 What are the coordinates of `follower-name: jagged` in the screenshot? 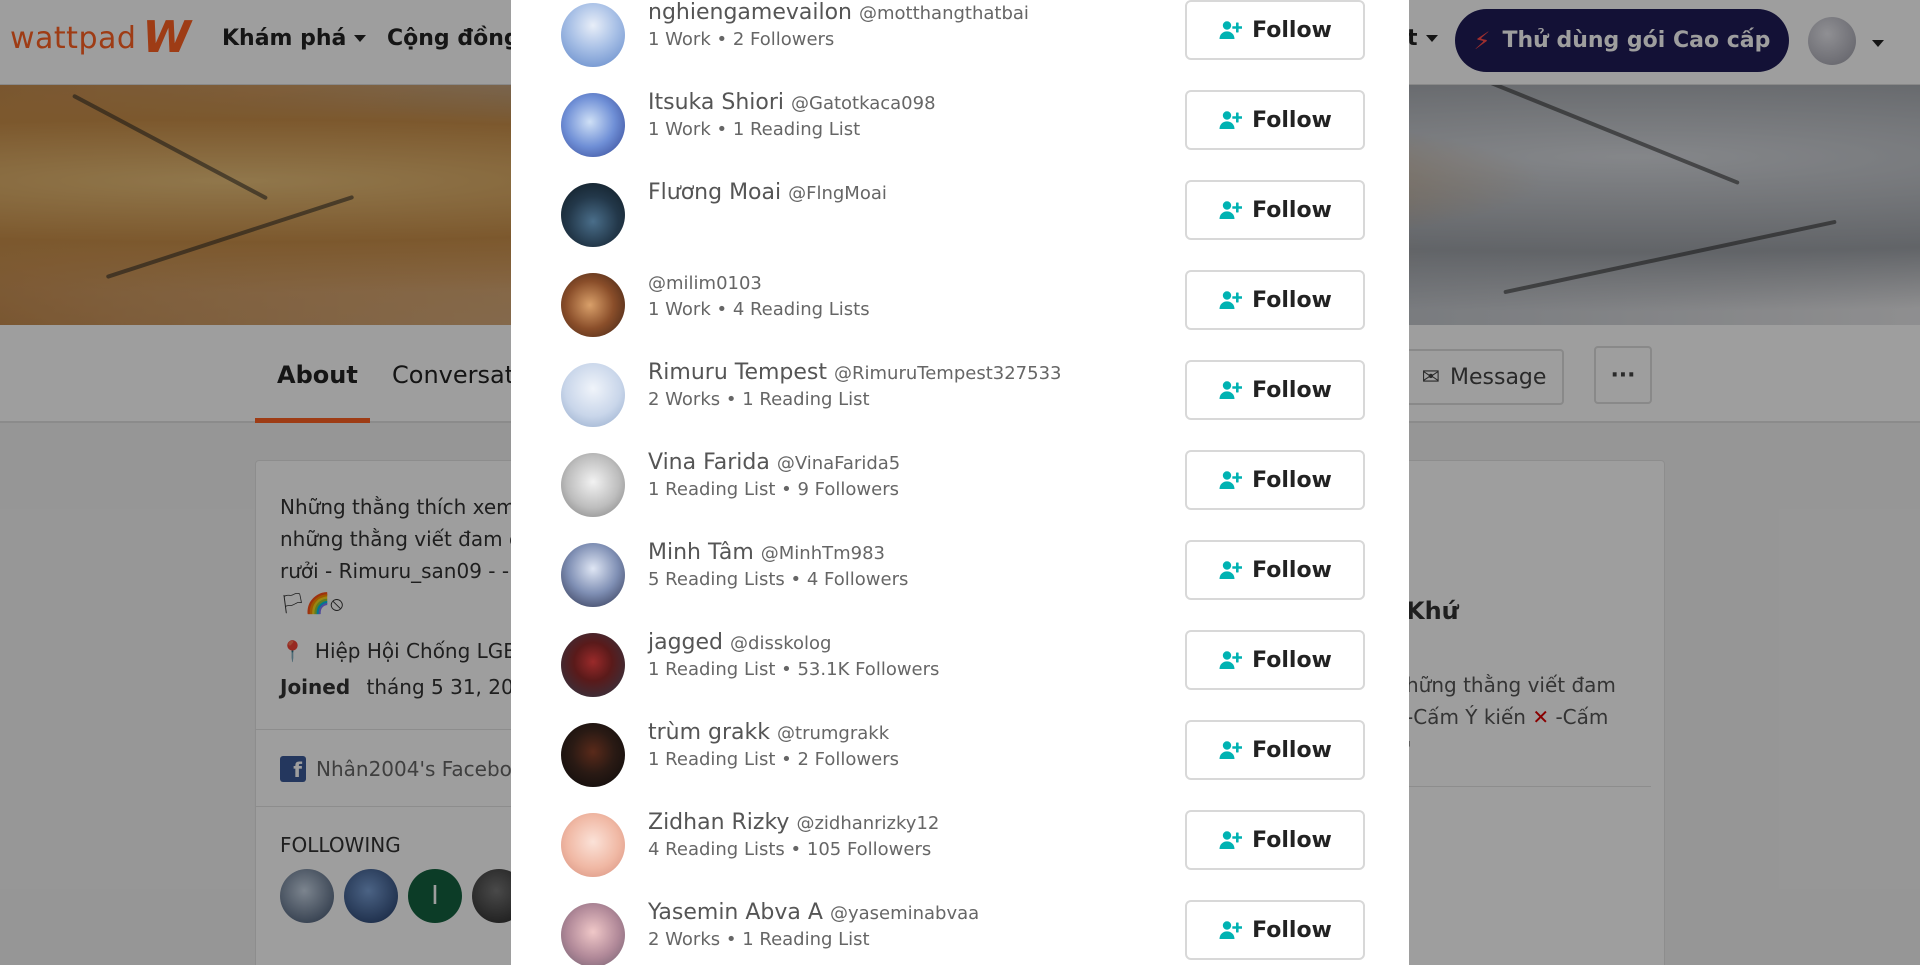 It's located at (685, 642).